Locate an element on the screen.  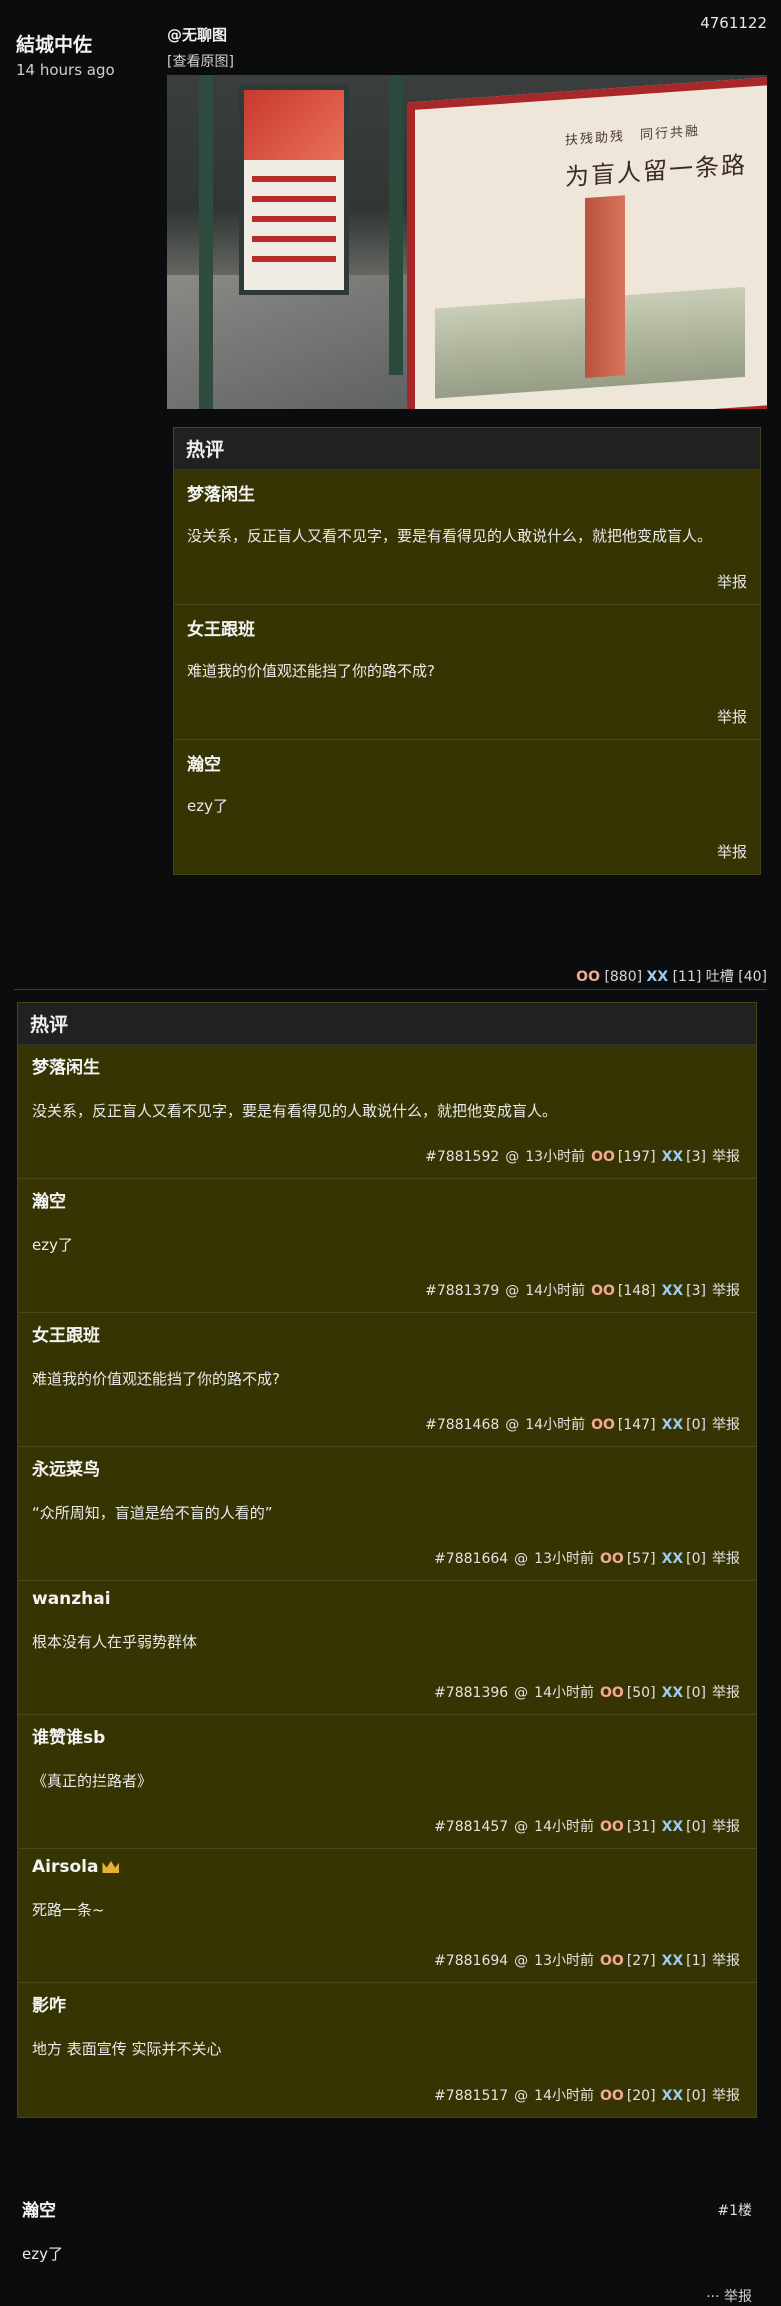
comment-meta: #7881517 @14小时前 OO [20] XX [0] 举报 is located at coordinates (584, 2095).